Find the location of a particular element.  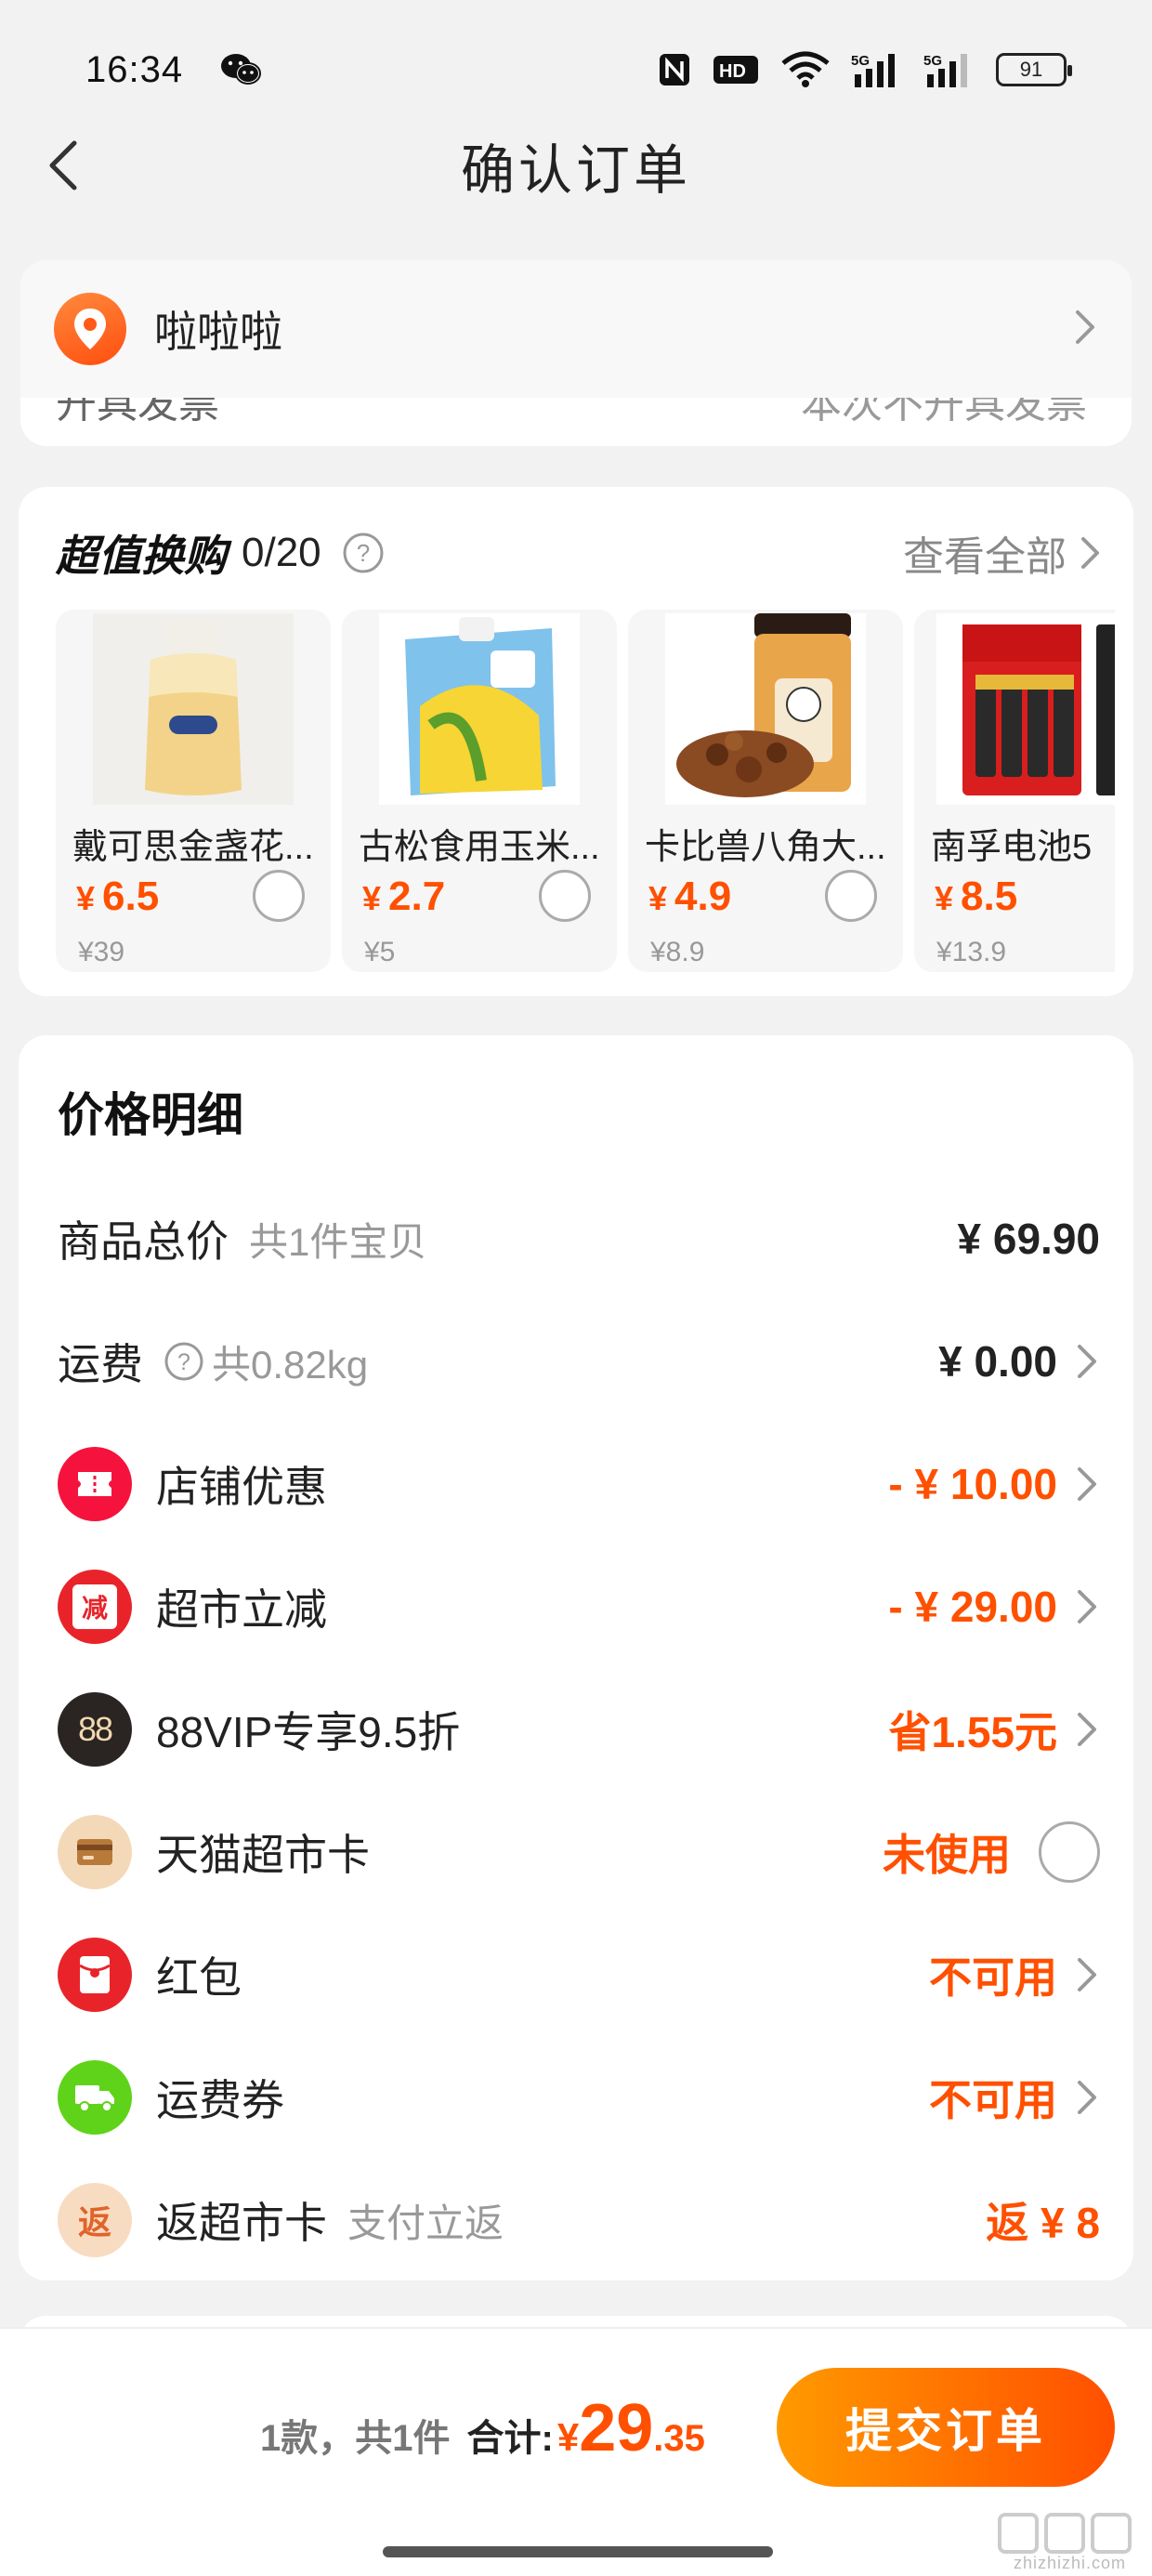

shipping-coupon-label: 运费券 is located at coordinates (220, 2100).